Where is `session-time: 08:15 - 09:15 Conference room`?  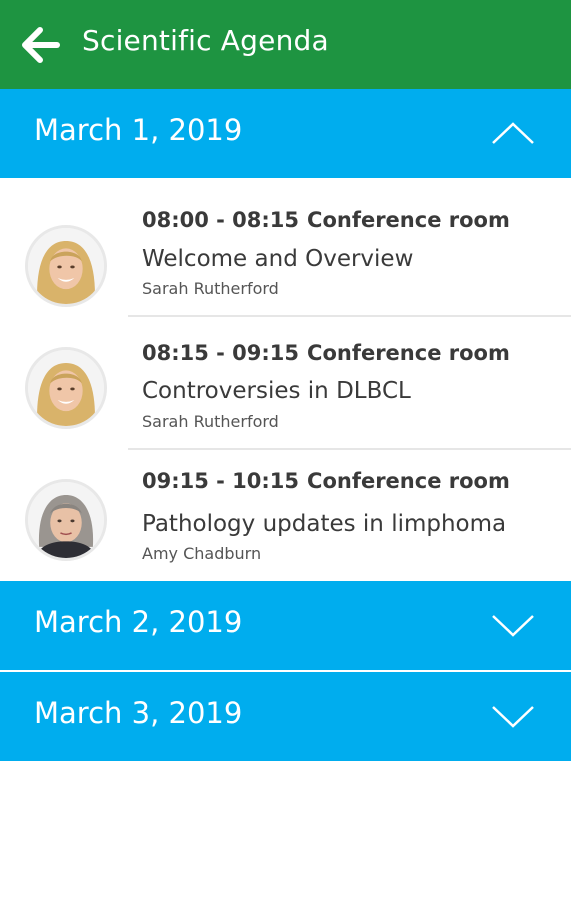 session-time: 08:15 - 09:15 Conference room is located at coordinates (326, 353).